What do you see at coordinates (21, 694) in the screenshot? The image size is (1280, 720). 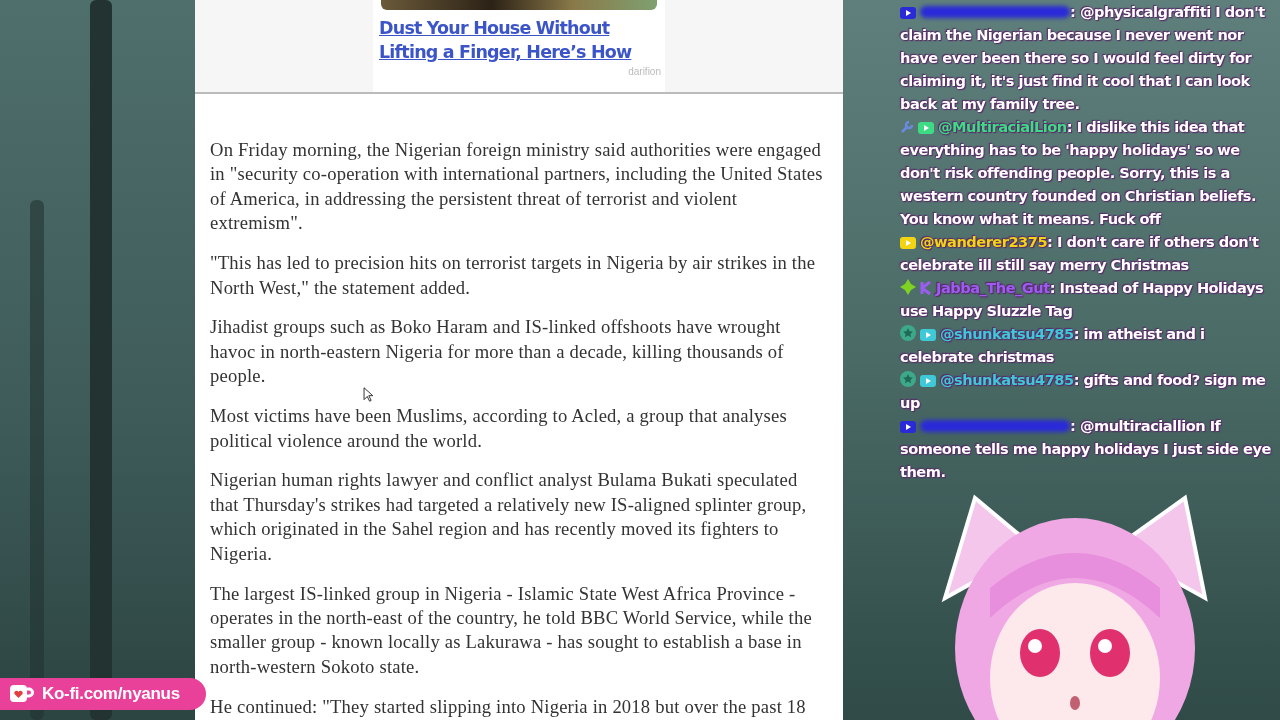 I see `coffee-cup-icon` at bounding box center [21, 694].